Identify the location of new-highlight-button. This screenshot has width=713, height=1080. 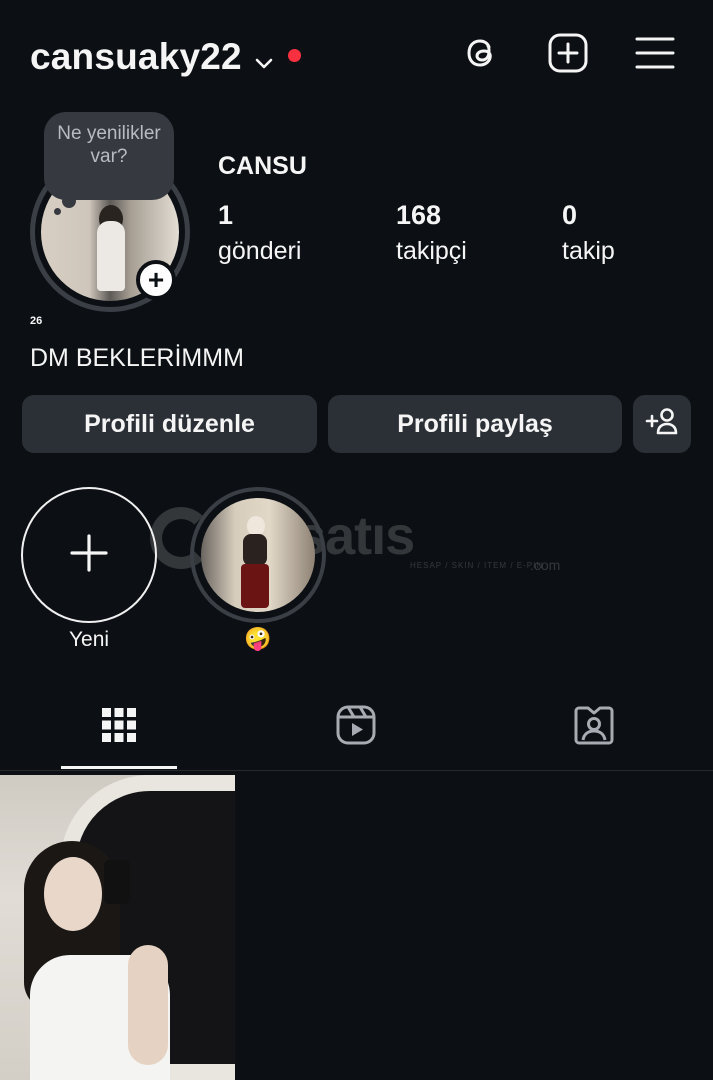
(89, 555).